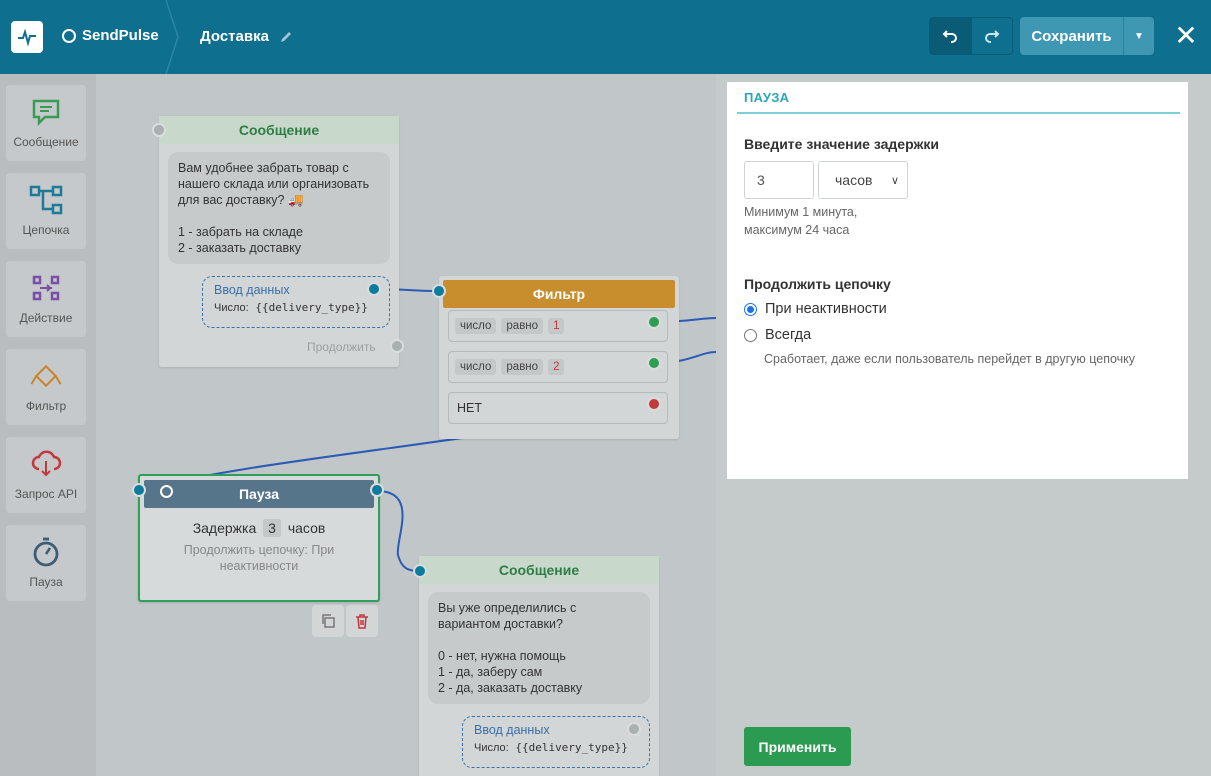  Describe the element at coordinates (397, 346) in the screenshot. I see `continue-port` at that location.